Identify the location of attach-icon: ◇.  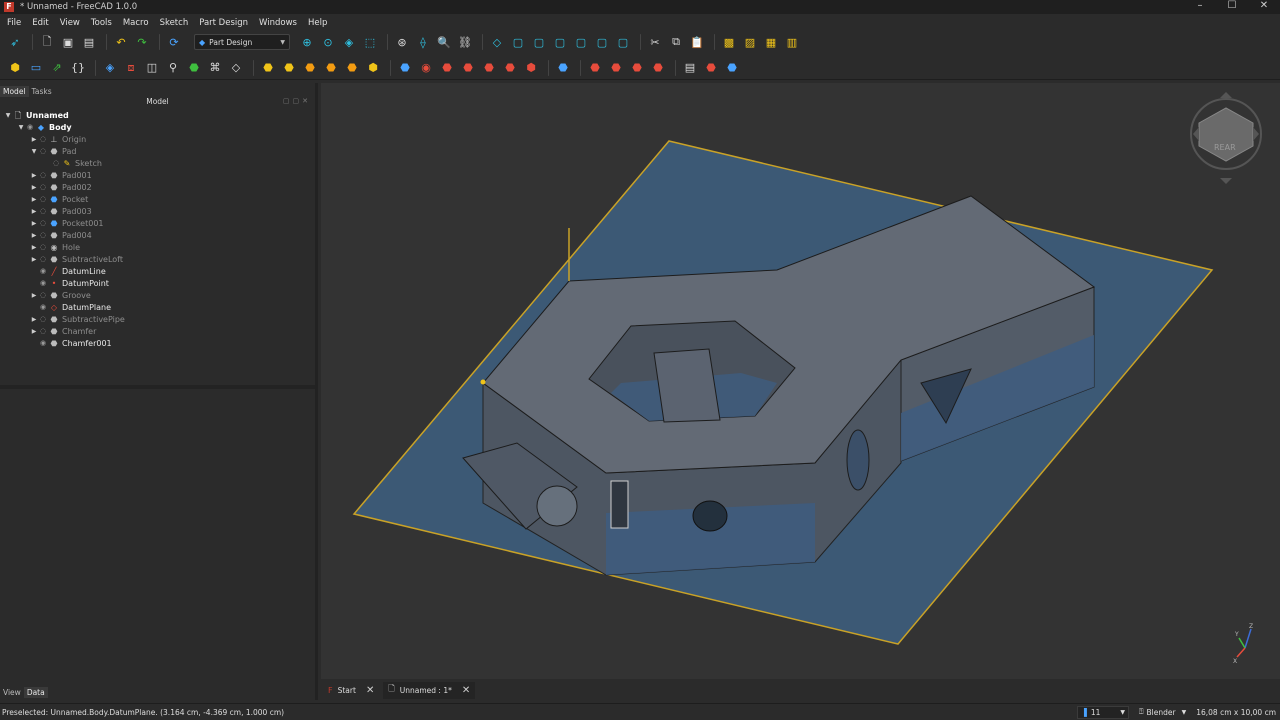
(236, 68).